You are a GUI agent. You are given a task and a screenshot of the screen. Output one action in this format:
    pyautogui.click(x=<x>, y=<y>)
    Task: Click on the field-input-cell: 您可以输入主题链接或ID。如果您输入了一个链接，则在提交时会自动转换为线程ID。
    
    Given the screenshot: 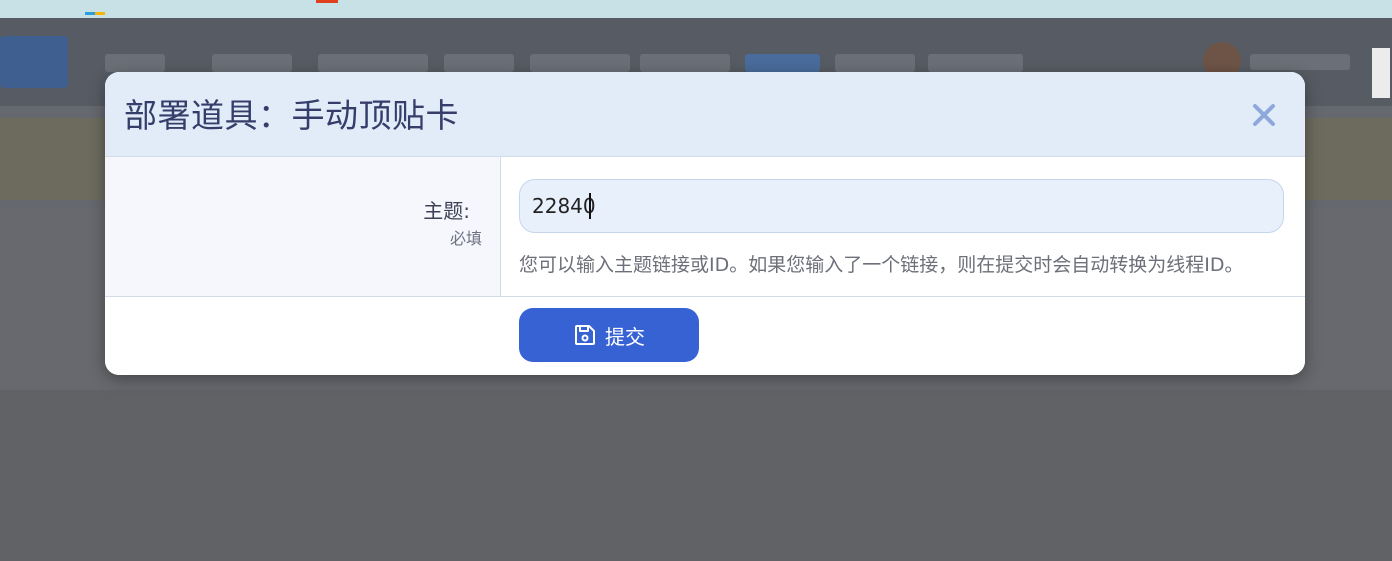 What is the action you would take?
    pyautogui.click(x=903, y=226)
    